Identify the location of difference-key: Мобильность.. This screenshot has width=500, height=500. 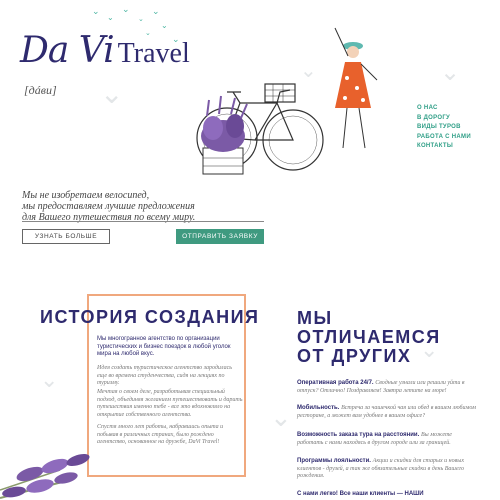
(318, 408).